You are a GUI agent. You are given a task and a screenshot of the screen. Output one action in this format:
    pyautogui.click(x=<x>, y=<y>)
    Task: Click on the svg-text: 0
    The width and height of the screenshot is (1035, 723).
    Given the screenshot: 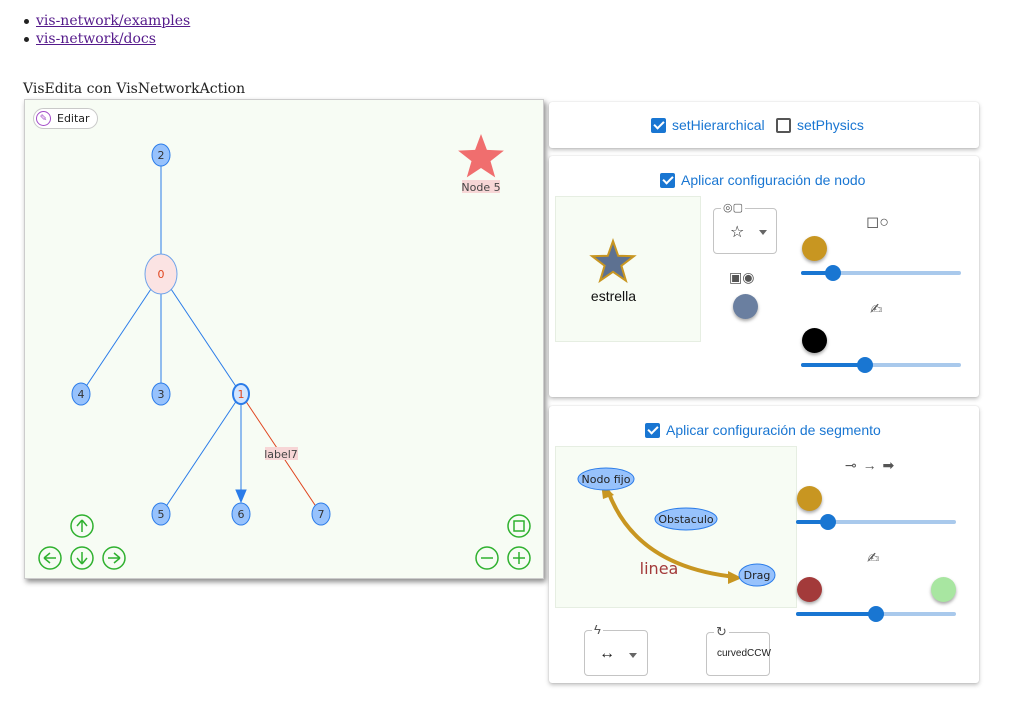 What is the action you would take?
    pyautogui.click(x=161, y=274)
    